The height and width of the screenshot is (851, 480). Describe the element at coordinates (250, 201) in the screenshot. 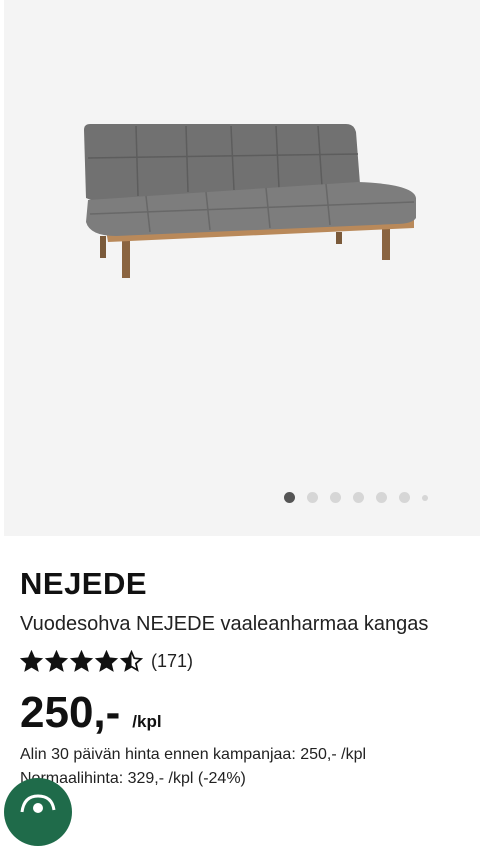

I see `product-image` at that location.